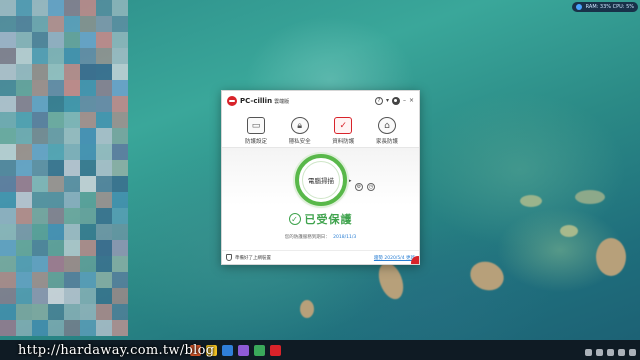 The image size is (640, 360). I want to click on monitor-dot-icon, so click(578, 7).